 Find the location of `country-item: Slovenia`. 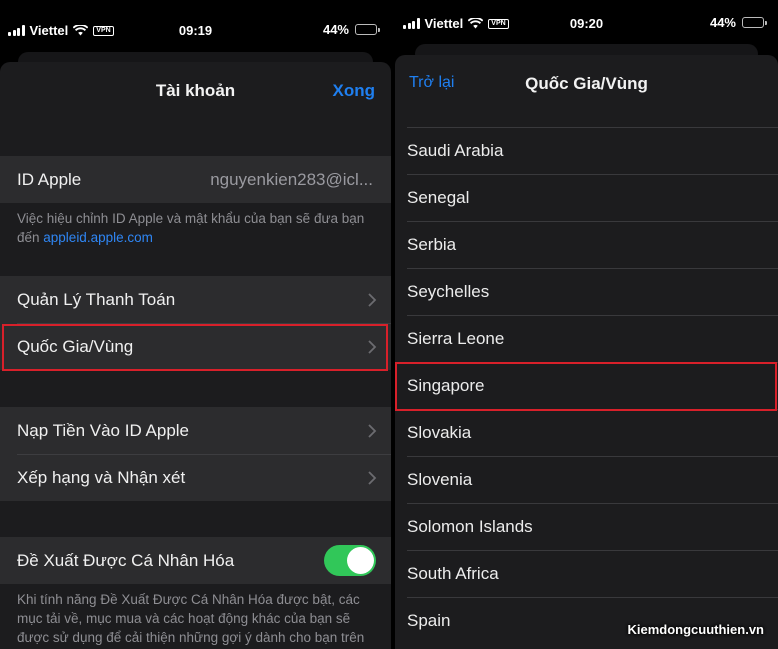

country-item: Slovenia is located at coordinates (586, 479).